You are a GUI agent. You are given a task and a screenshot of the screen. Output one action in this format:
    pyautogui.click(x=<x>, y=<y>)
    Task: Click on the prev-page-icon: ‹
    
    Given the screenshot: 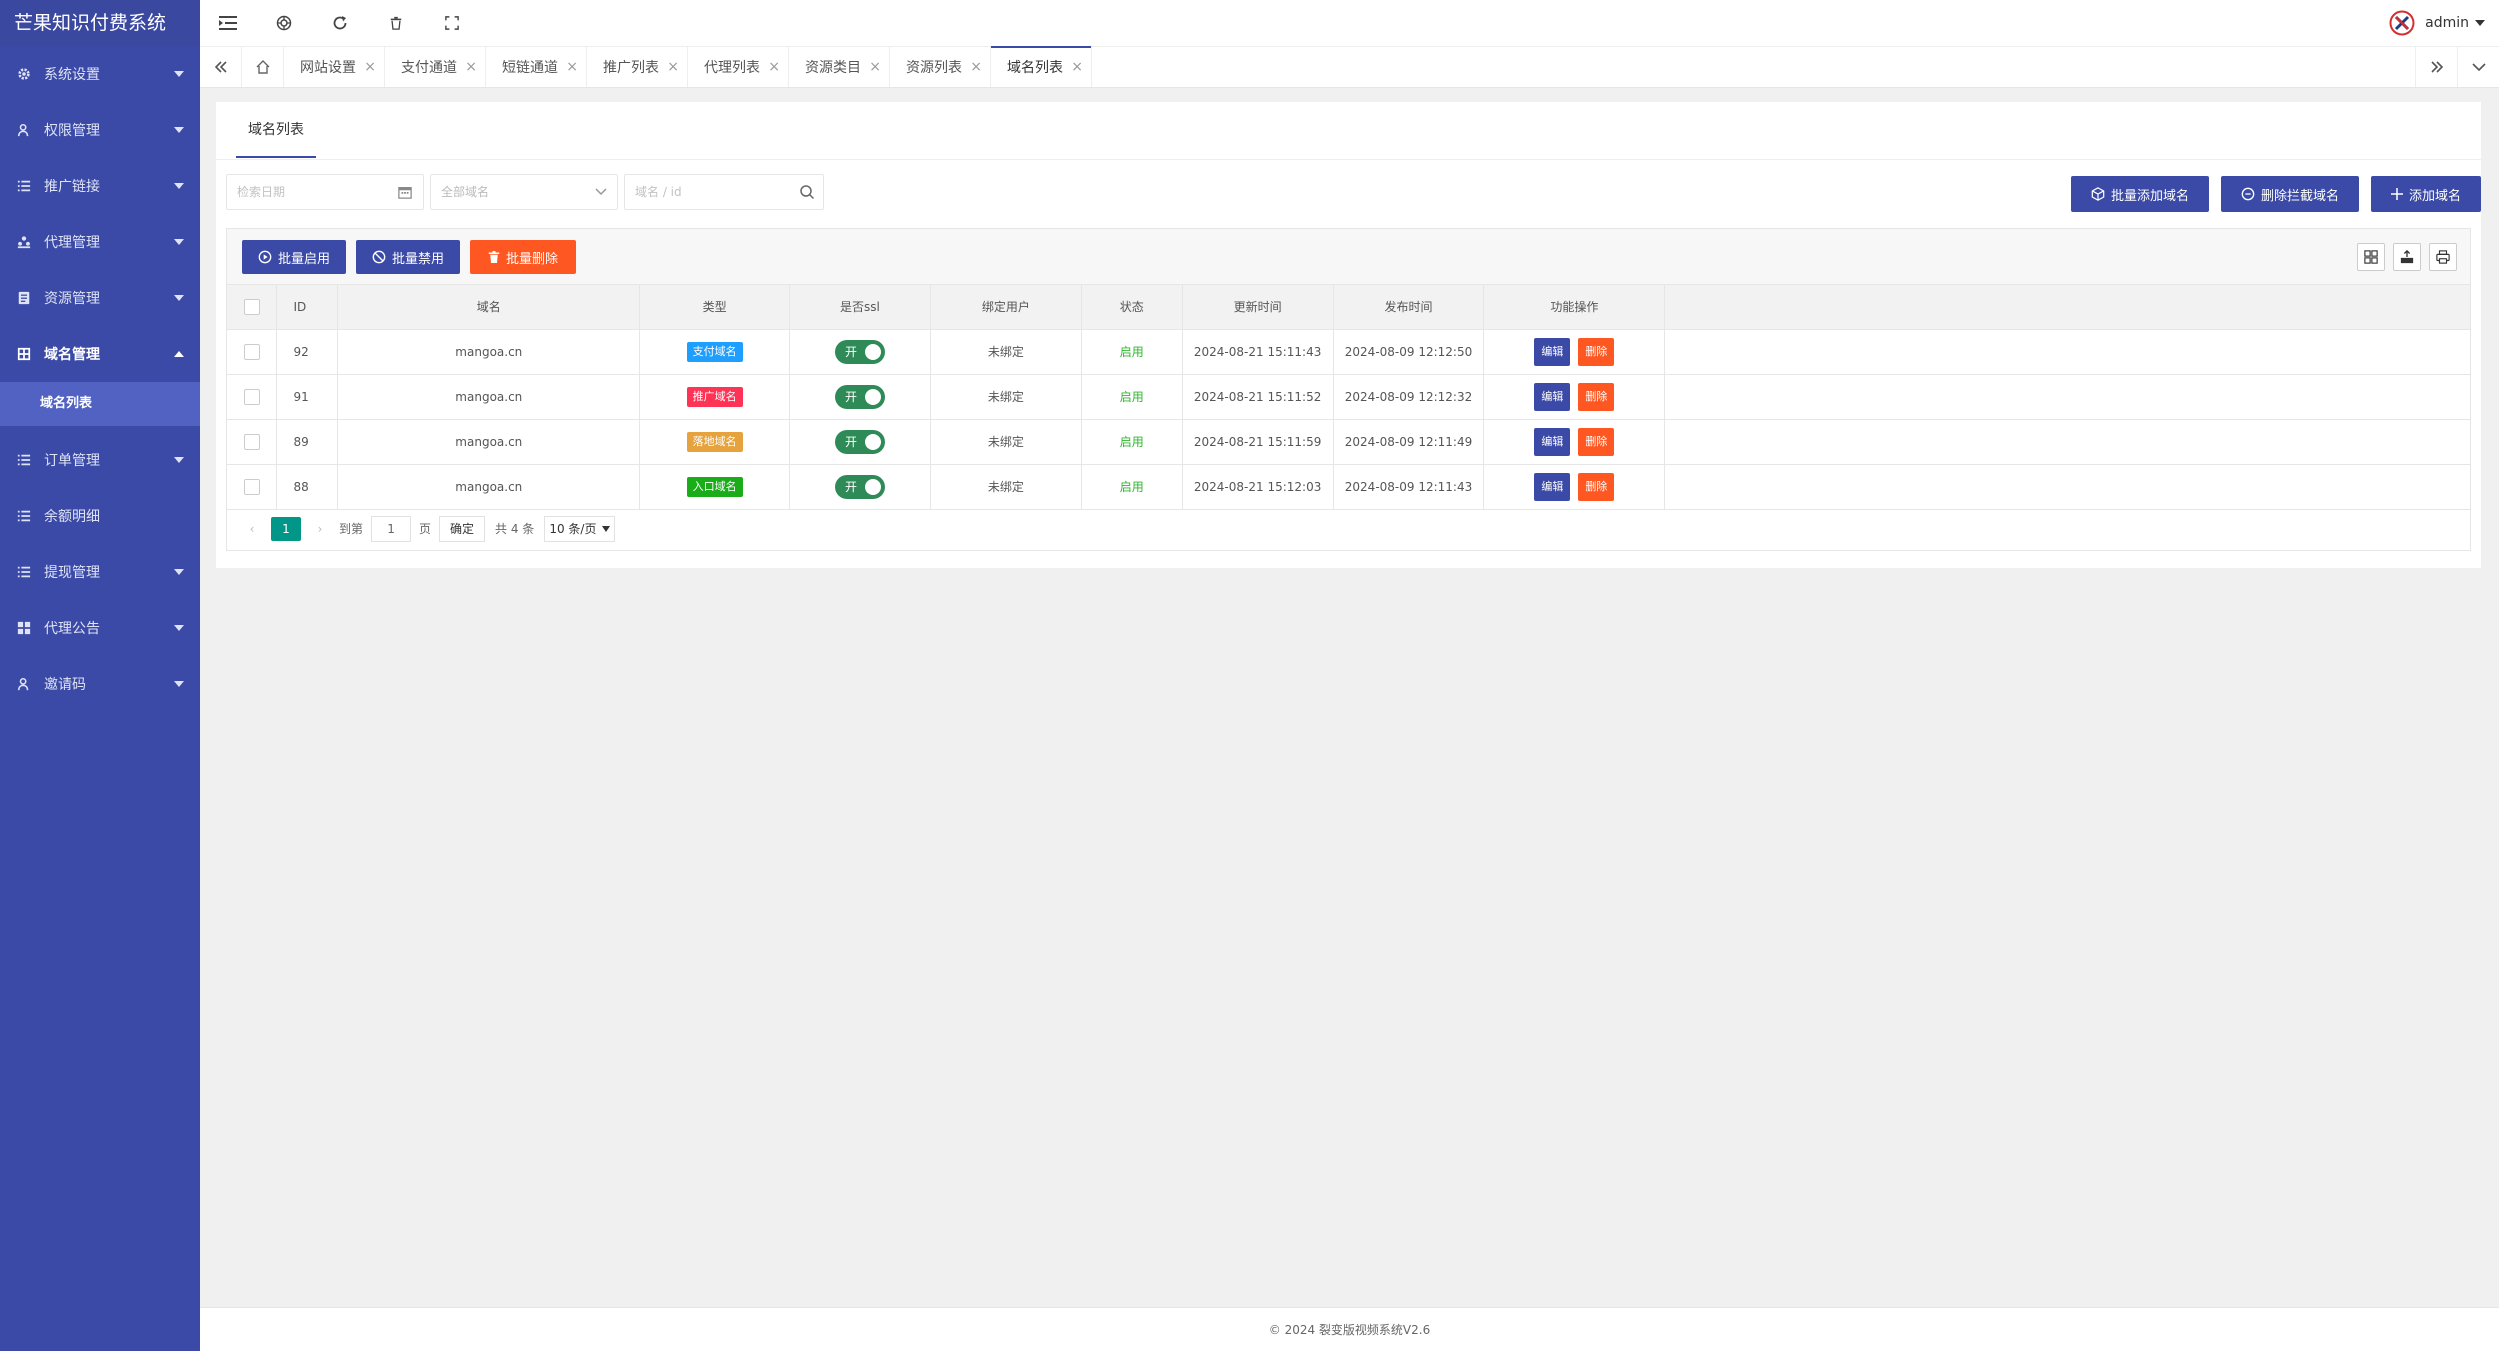 What is the action you would take?
    pyautogui.click(x=252, y=529)
    